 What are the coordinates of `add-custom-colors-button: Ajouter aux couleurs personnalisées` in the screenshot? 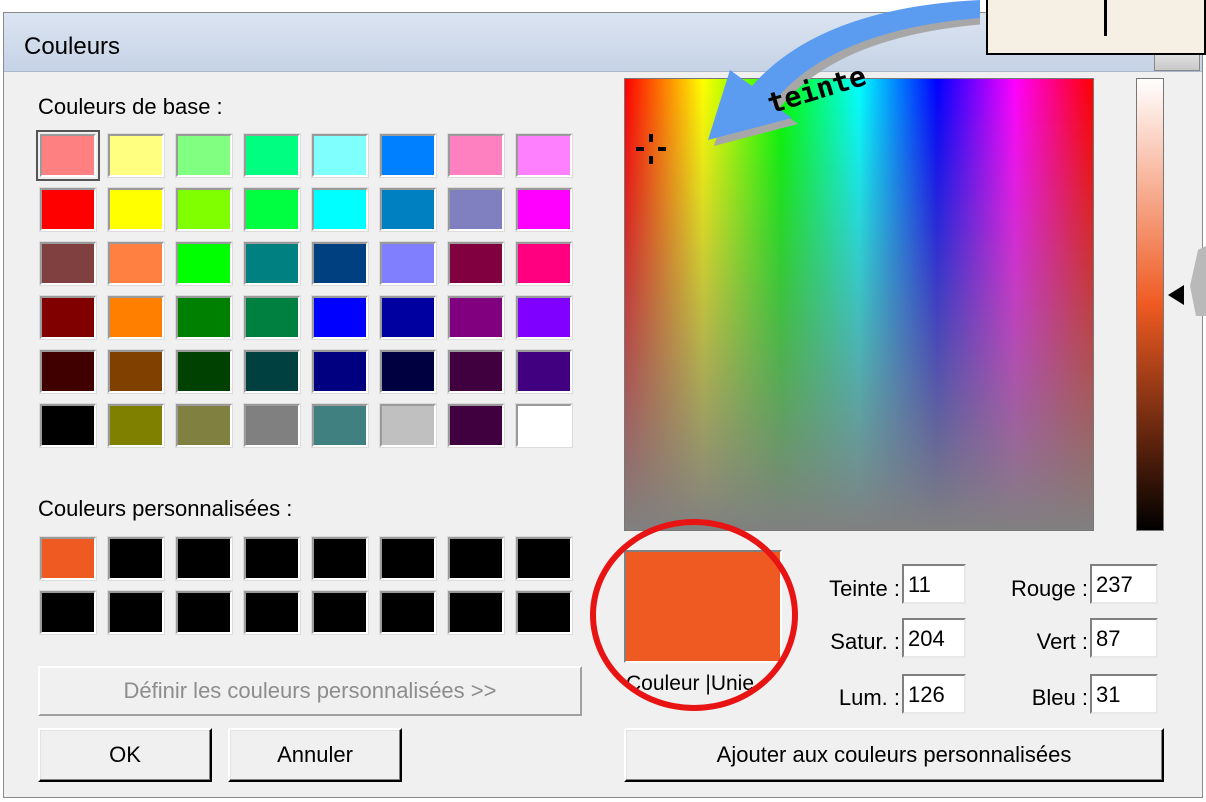 It's located at (894, 755).